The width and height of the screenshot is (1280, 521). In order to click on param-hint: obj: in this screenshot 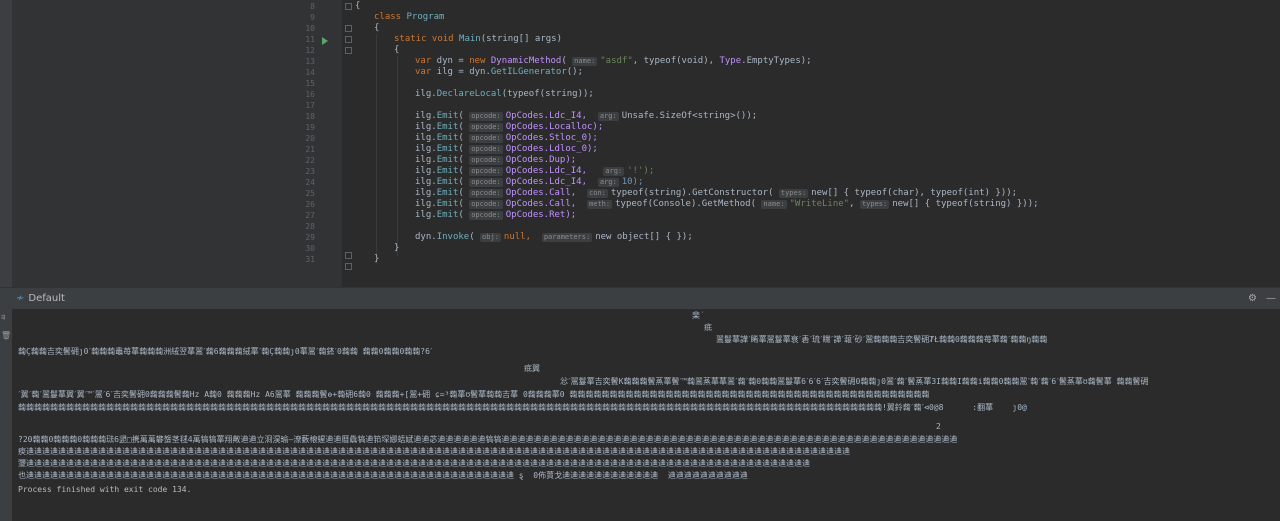, I will do `click(490, 237)`.